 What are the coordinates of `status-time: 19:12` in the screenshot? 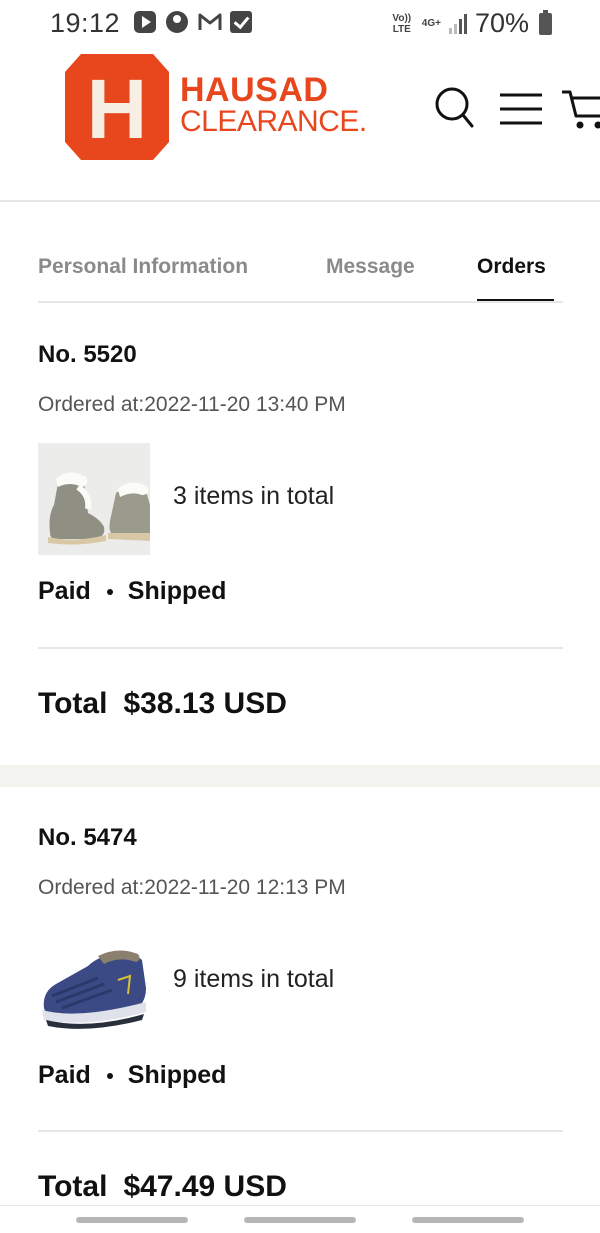 It's located at (85, 23).